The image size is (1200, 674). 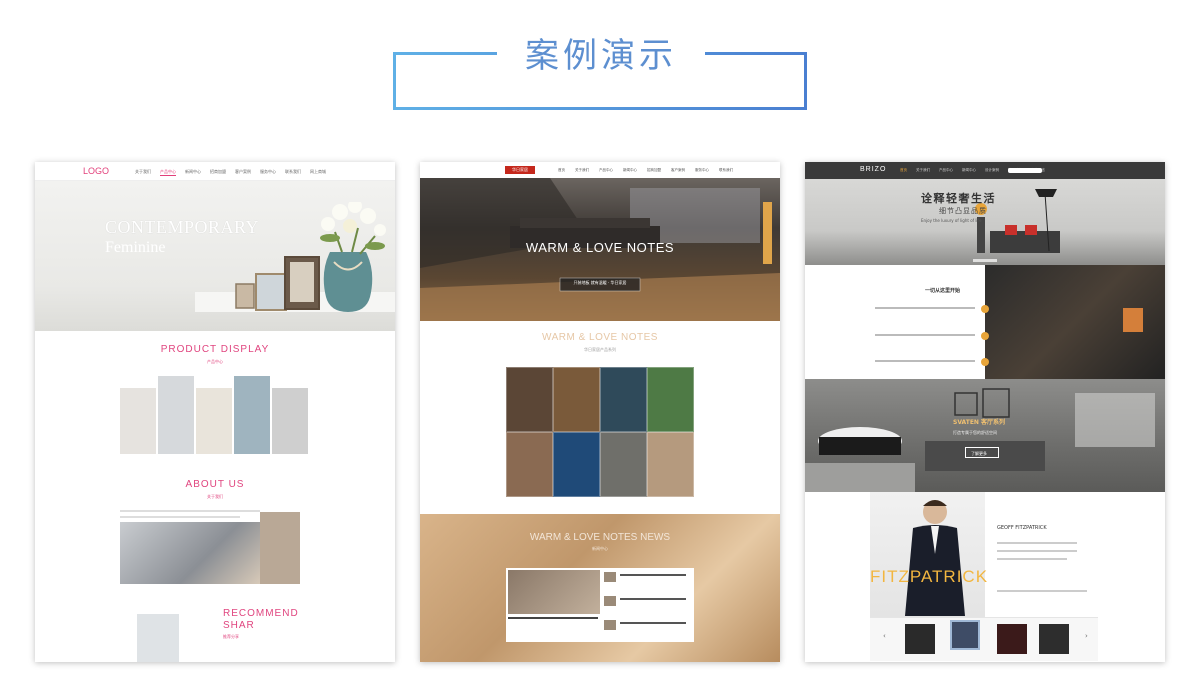 What do you see at coordinates (243, 172) in the screenshot?
I see `card1-nav-item: 客户案例` at bounding box center [243, 172].